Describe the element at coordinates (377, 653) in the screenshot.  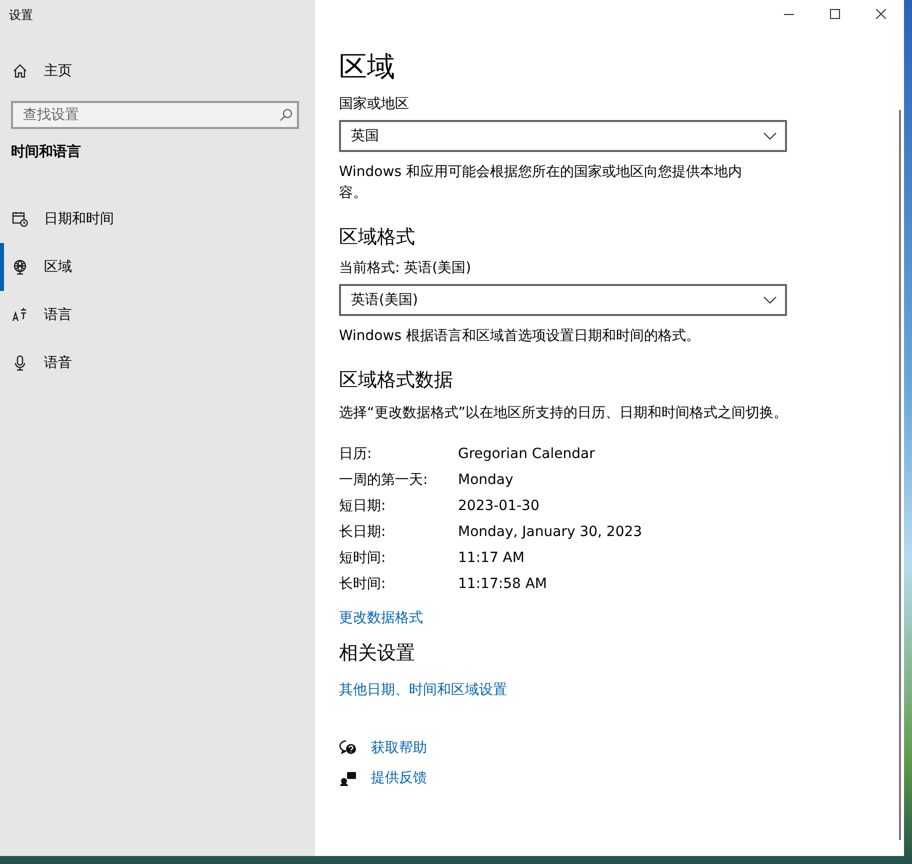
I see `section-heading: 相关设置` at that location.